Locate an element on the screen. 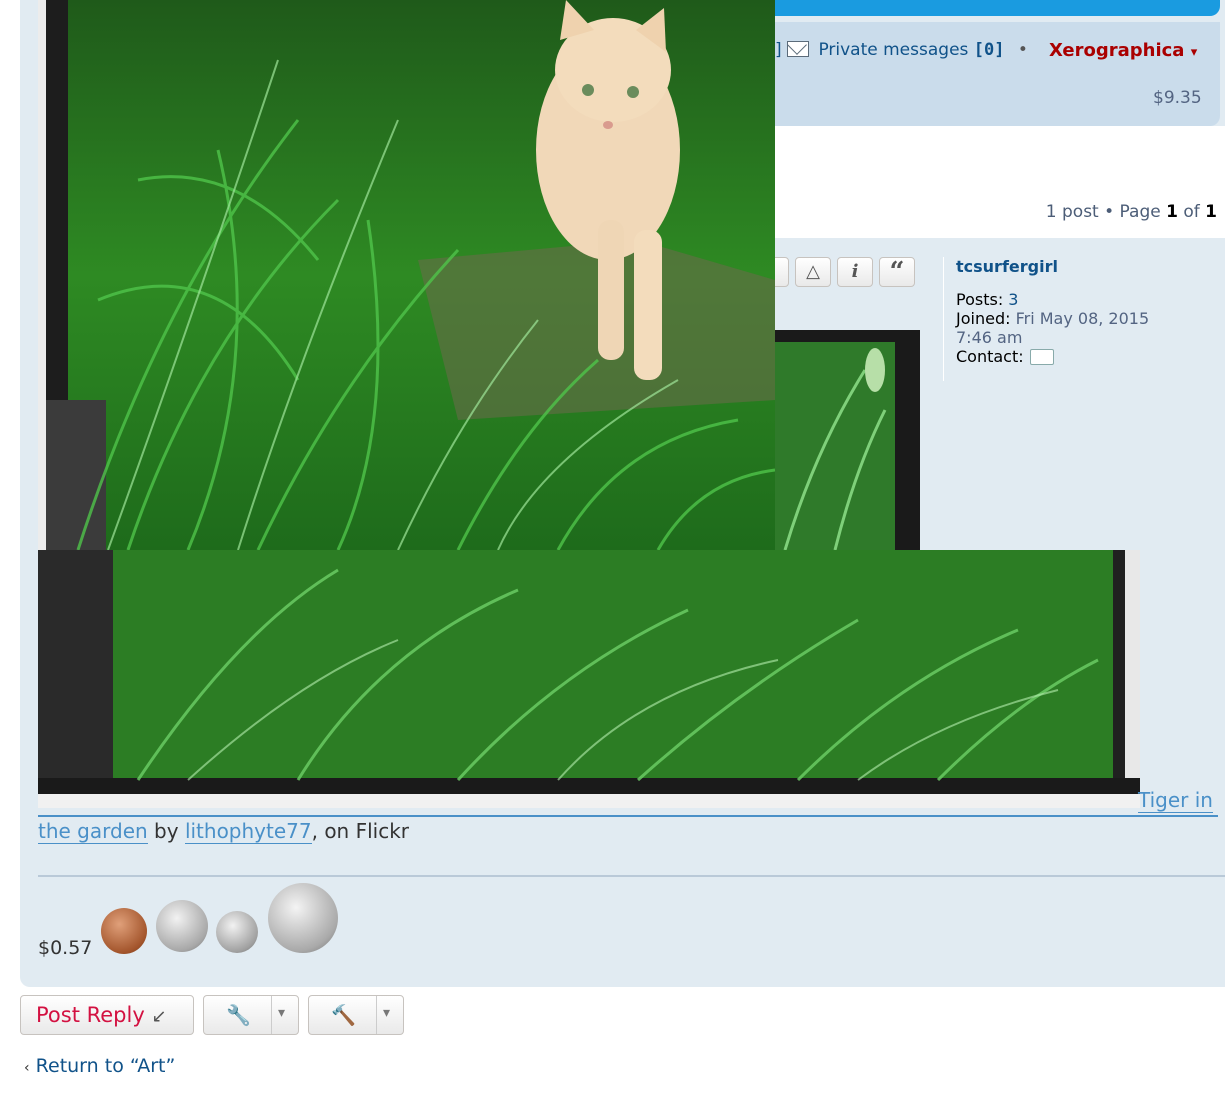 The image size is (1225, 1101). pagination-current: 1 is located at coordinates (1172, 212).